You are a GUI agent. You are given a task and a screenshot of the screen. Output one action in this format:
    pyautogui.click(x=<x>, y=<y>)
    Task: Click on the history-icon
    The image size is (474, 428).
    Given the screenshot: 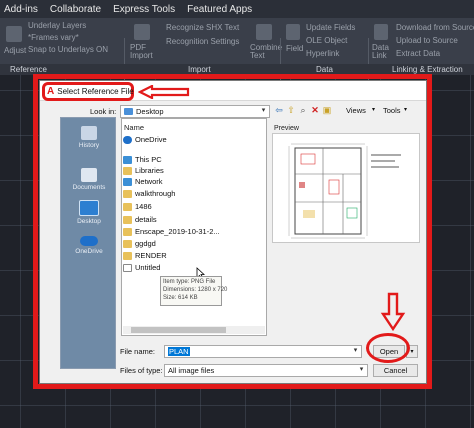 What is the action you would take?
    pyautogui.click(x=89, y=133)
    